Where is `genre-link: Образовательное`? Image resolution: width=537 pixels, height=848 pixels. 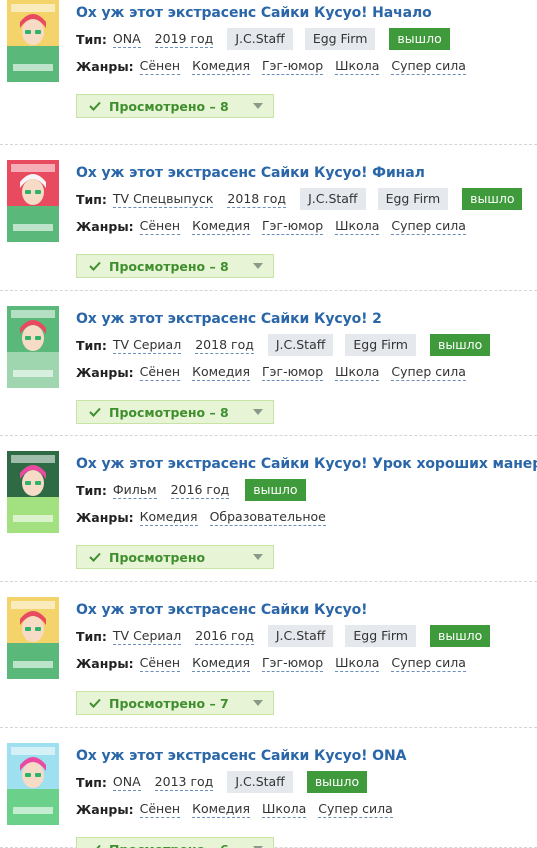
genre-link: Образовательное is located at coordinates (267, 517).